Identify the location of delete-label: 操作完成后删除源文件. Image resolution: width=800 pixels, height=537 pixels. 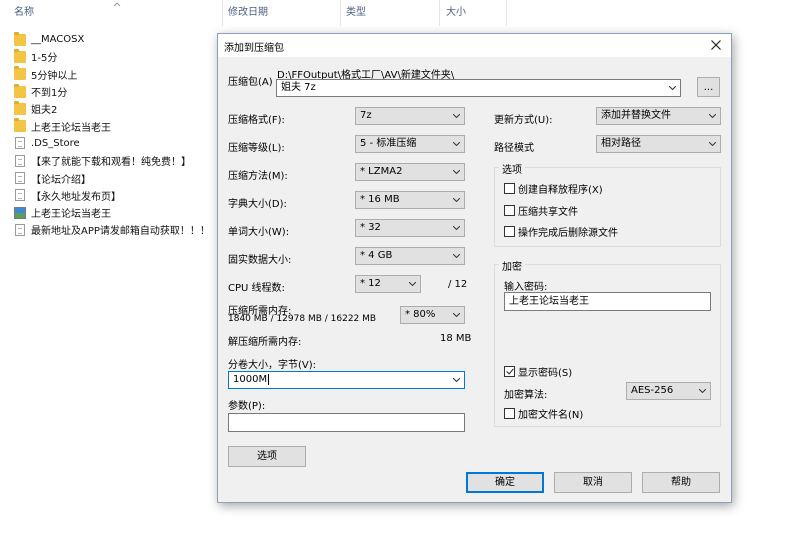
(568, 233).